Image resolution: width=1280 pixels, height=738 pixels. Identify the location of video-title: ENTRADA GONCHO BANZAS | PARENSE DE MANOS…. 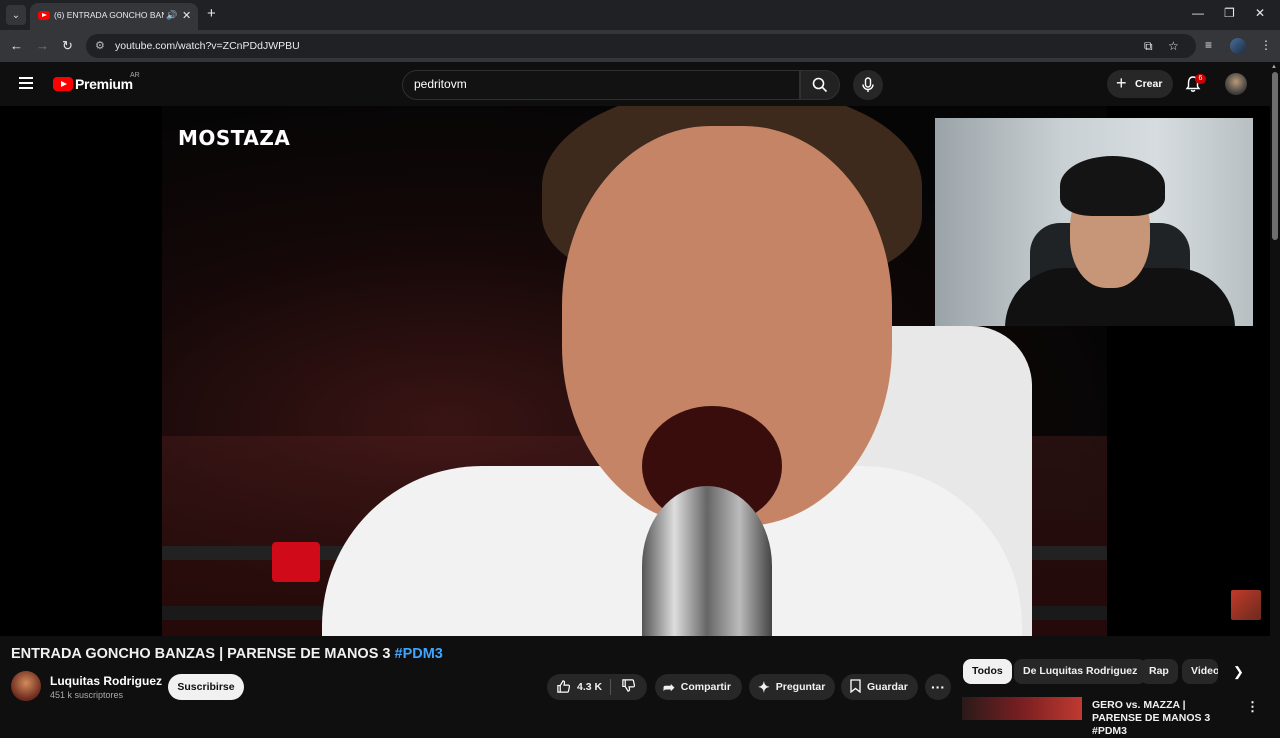
(227, 654).